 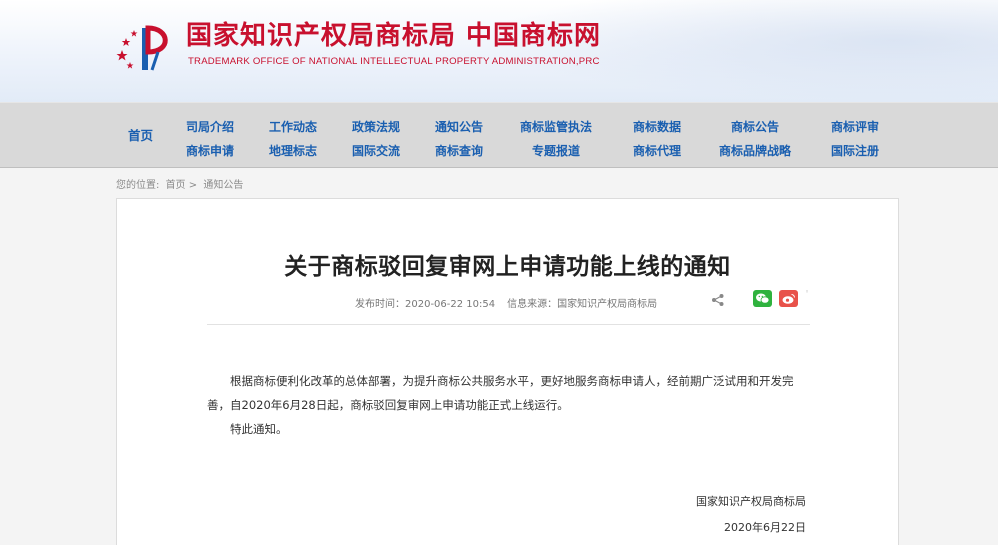 What do you see at coordinates (506, 302) in the screenshot?
I see `article-meta: 发布时间：2020-06-22 10:54 信息来源：国家知识产权局商标局` at bounding box center [506, 302].